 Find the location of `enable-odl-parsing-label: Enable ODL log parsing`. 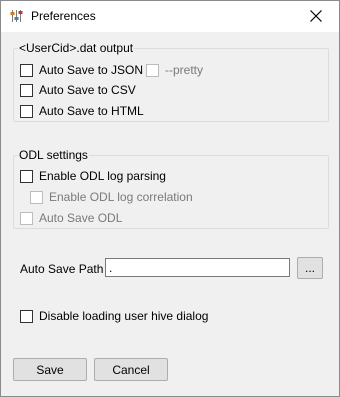

enable-odl-parsing-label: Enable ODL log parsing is located at coordinates (102, 176).